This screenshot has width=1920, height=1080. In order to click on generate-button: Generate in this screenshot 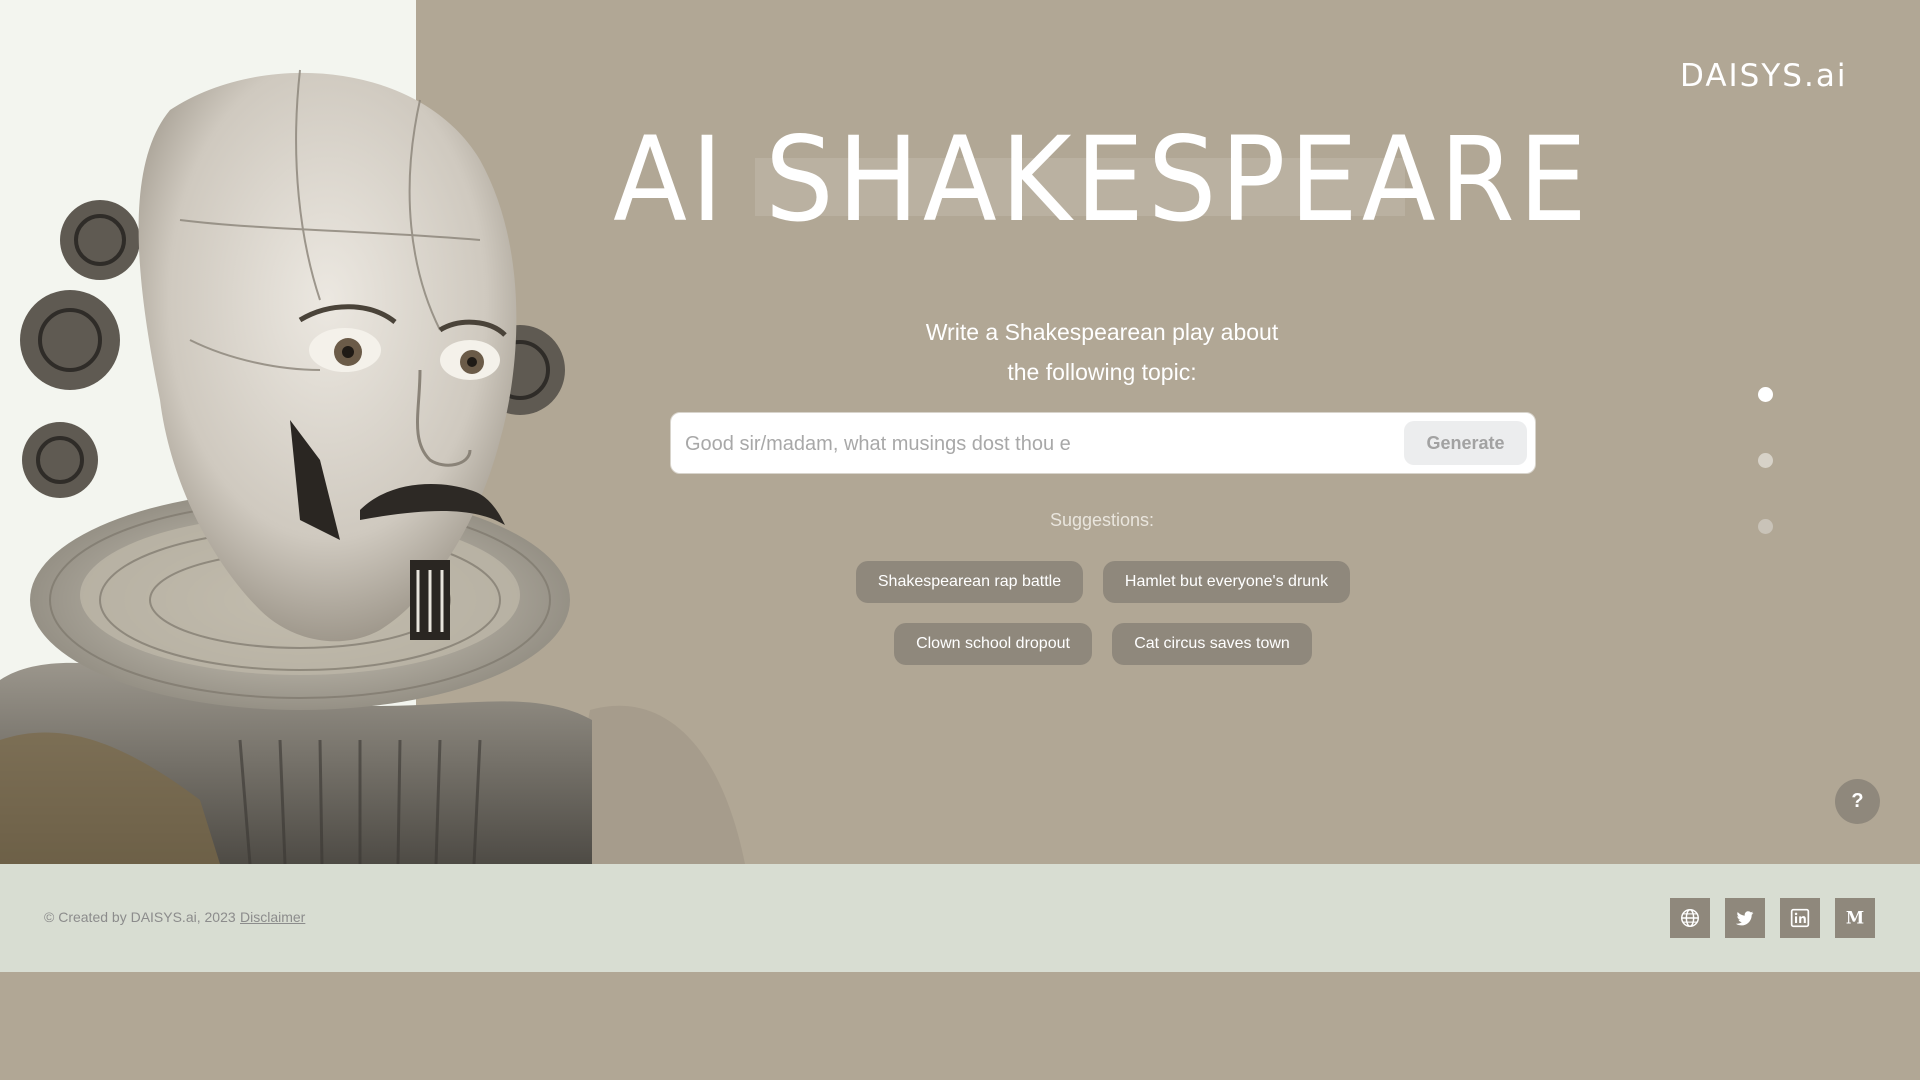, I will do `click(1465, 443)`.